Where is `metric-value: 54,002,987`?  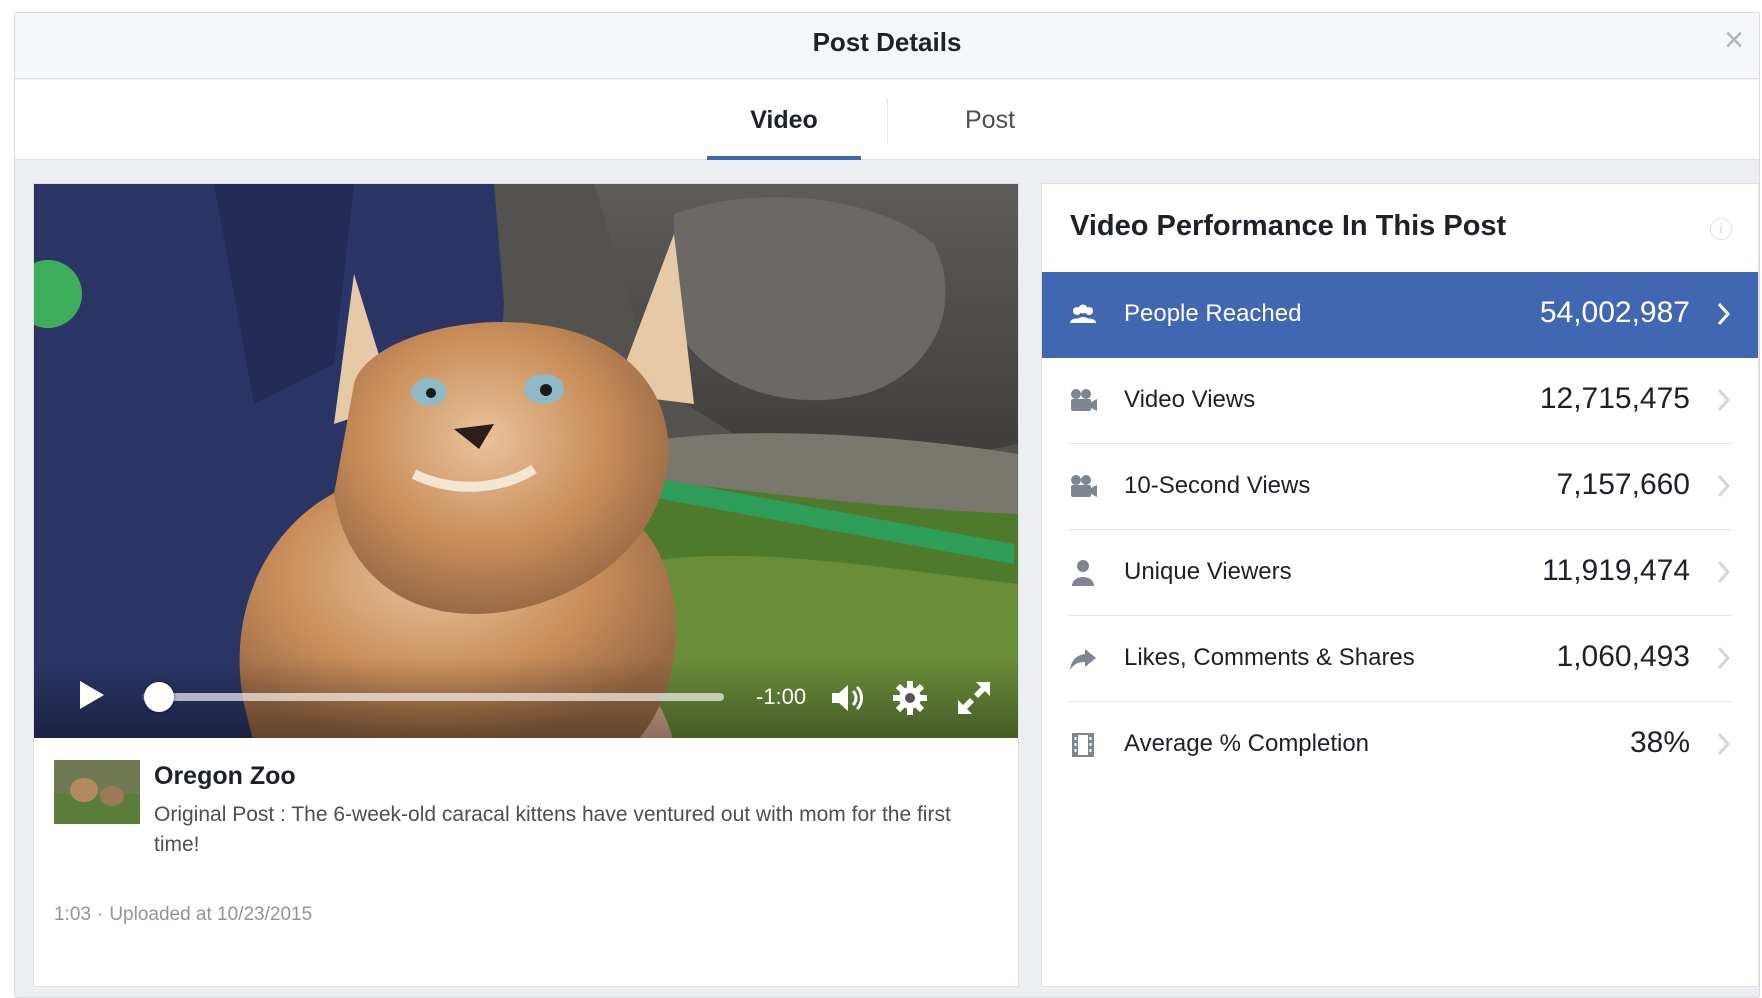
metric-value: 54,002,987 is located at coordinates (1614, 312).